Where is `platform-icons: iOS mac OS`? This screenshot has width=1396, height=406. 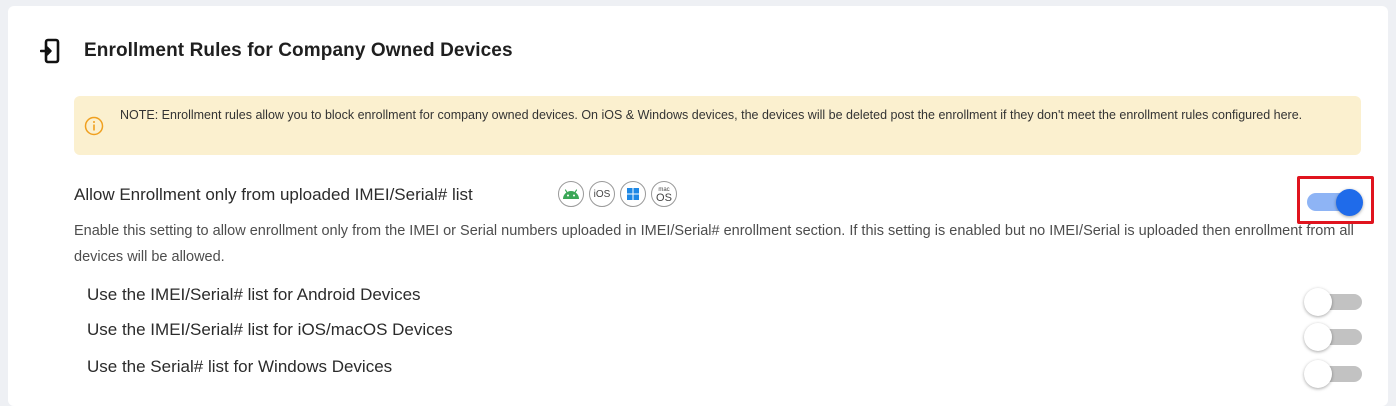 platform-icons: iOS mac OS is located at coordinates (617, 194).